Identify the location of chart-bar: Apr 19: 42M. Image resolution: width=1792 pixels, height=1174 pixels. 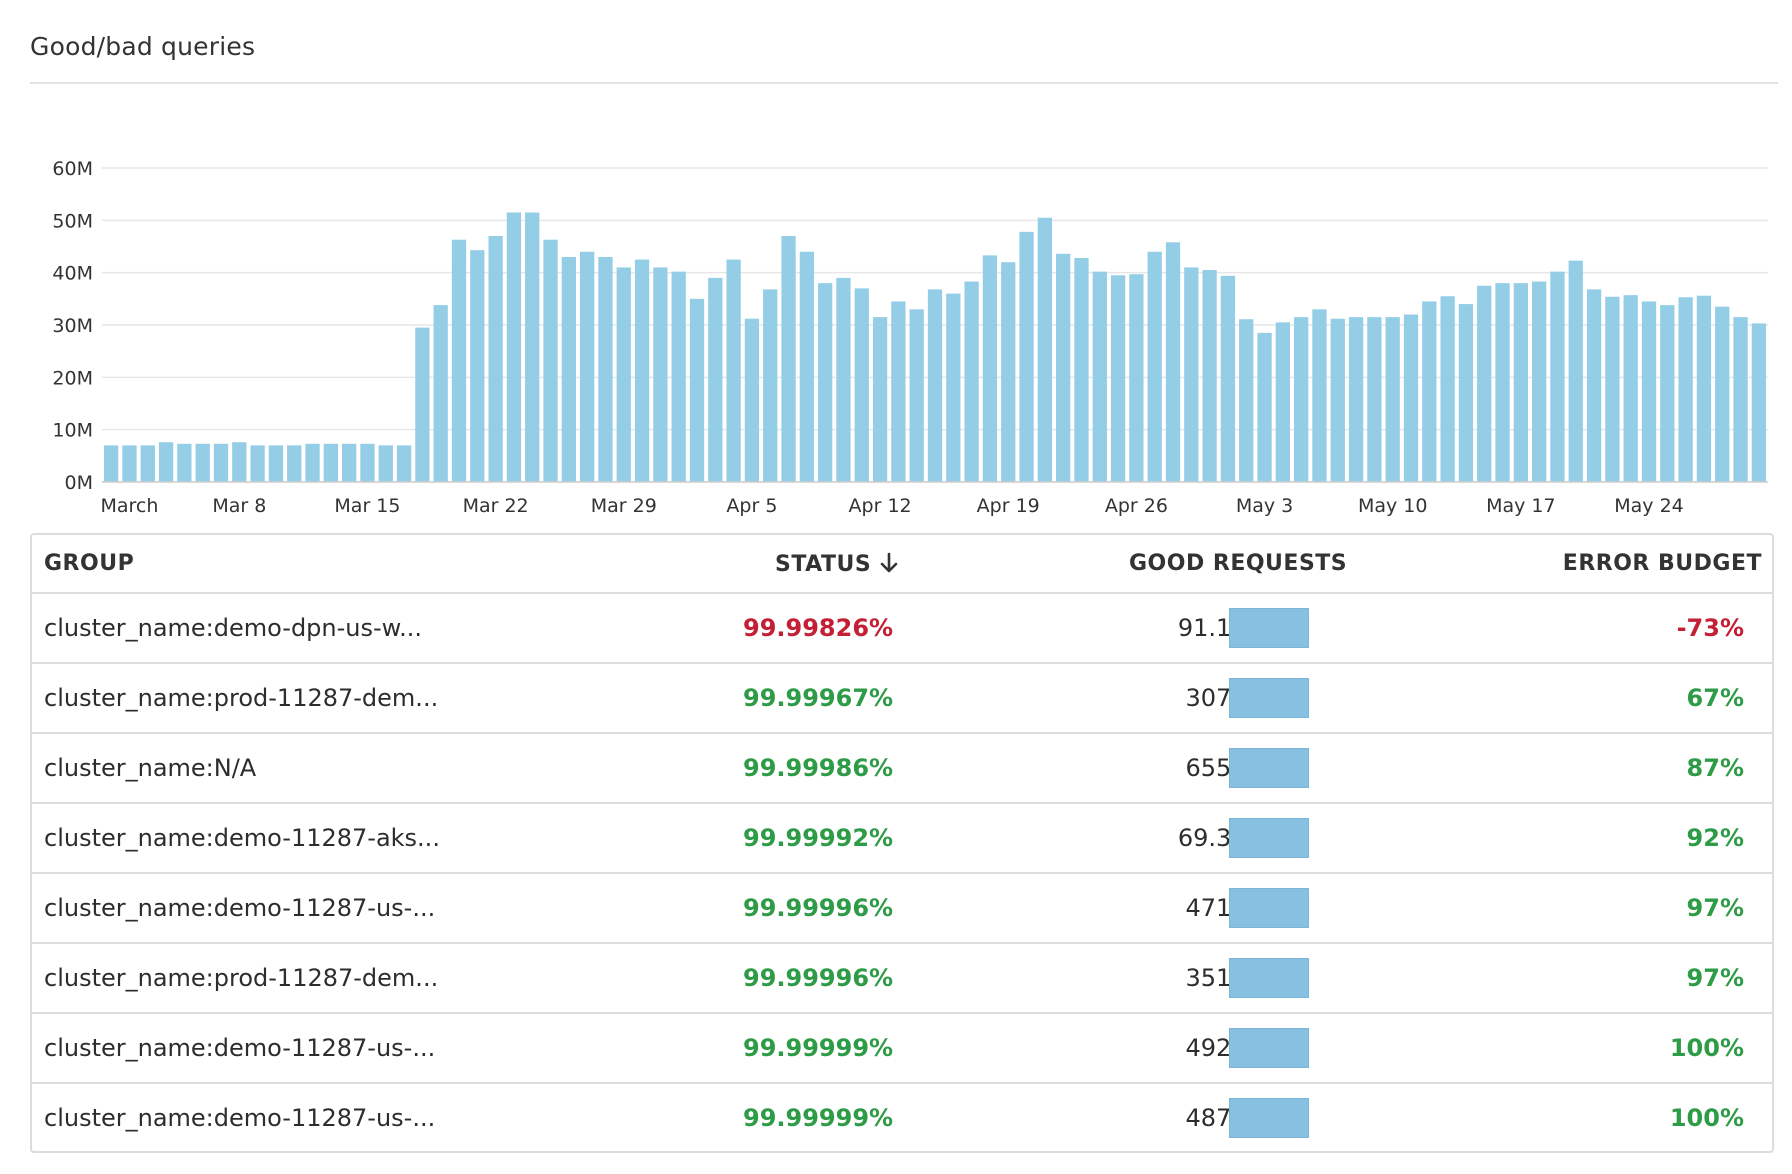
(1008, 372).